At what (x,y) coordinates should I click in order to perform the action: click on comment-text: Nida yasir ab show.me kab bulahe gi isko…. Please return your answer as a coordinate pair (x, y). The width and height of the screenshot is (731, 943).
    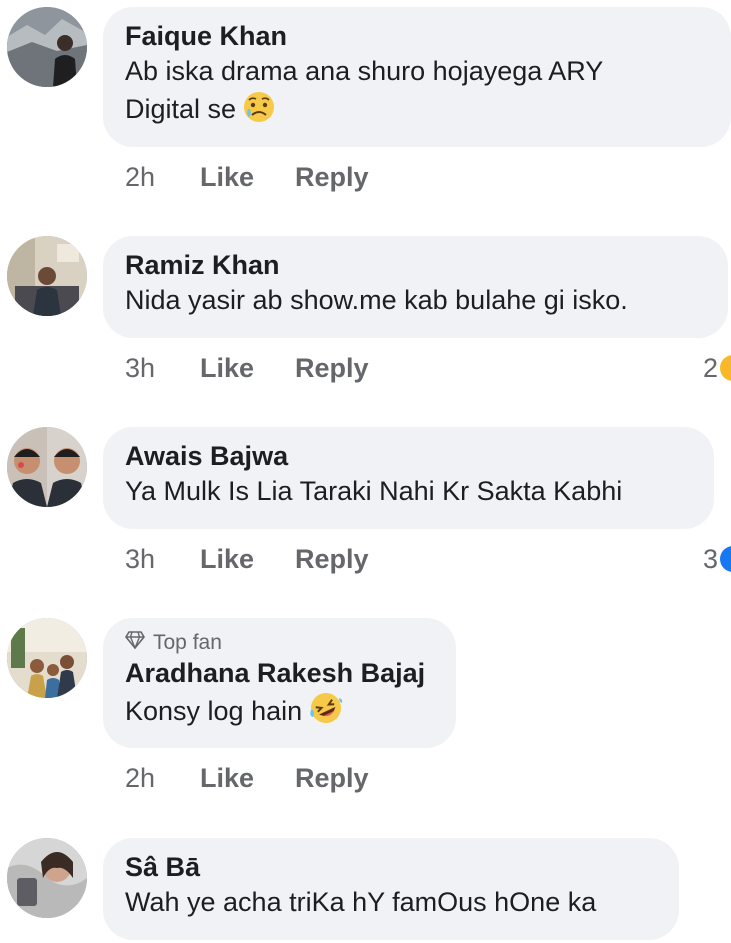
    Looking at the image, I should click on (376, 300).